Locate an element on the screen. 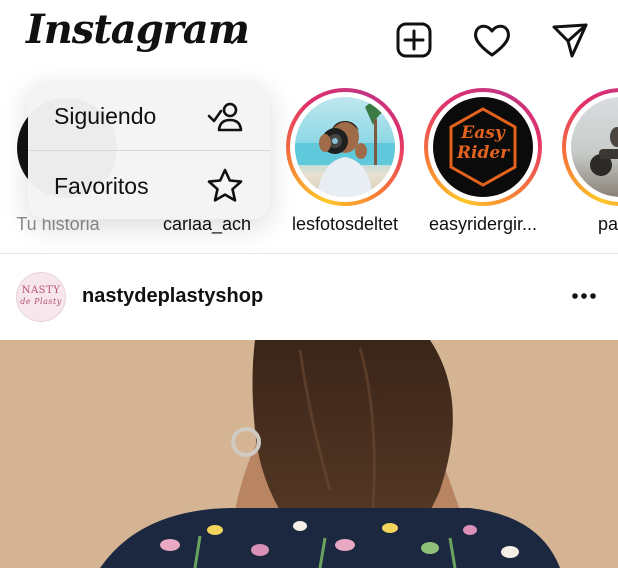  post-avatar-text: NASTY is located at coordinates (41, 290).